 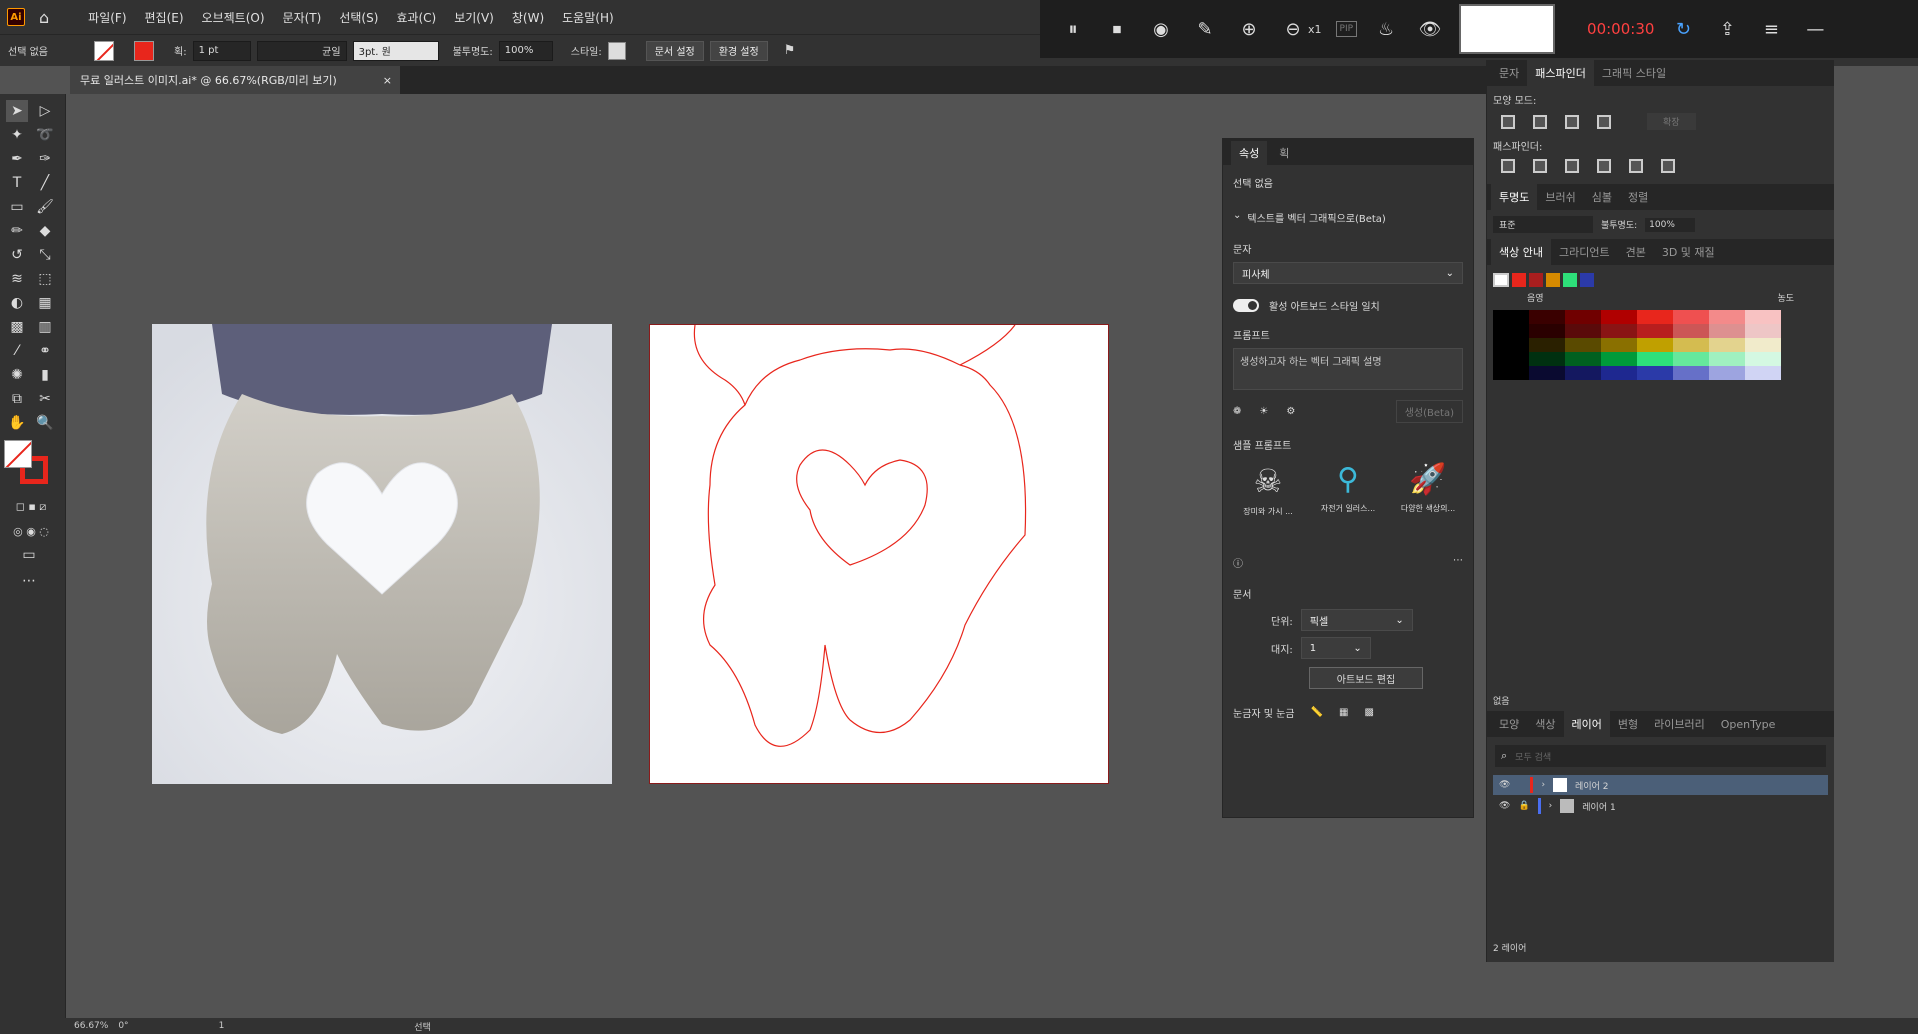 What do you see at coordinates (31, 531) in the screenshot?
I see `draw-mode-icons: ◎ ◉ ◌` at bounding box center [31, 531].